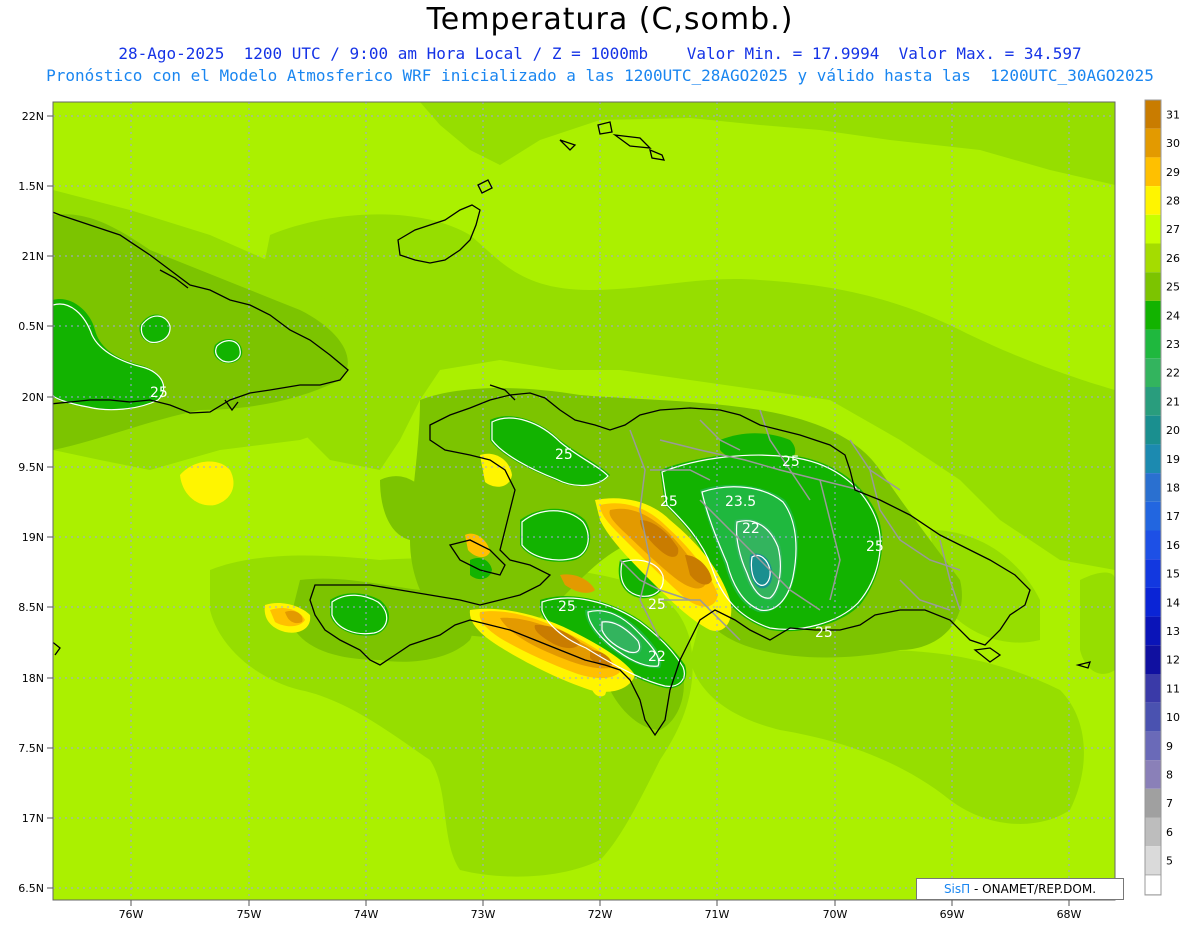 Image resolution: width=1200 pixels, height=927 pixels. Describe the element at coordinates (31, 326) in the screenshot. I see `lat-label: 0.5N` at that location.